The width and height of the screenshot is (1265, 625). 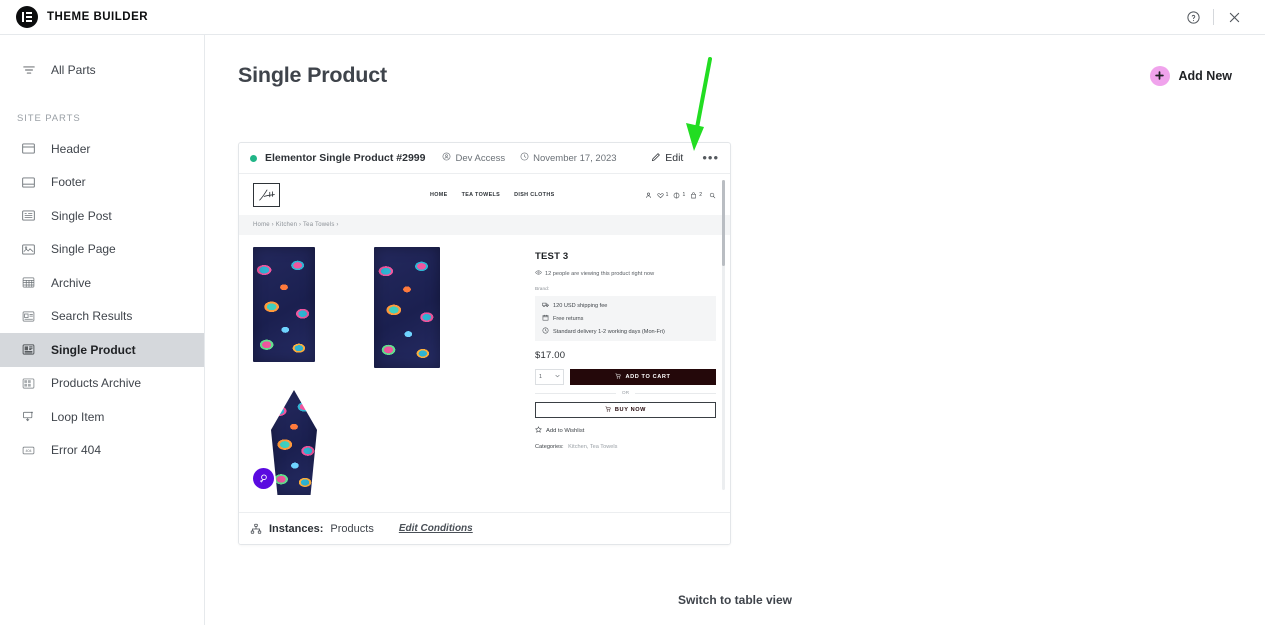 I want to click on preview-nav-item: TEA TOWELS, so click(x=481, y=195).